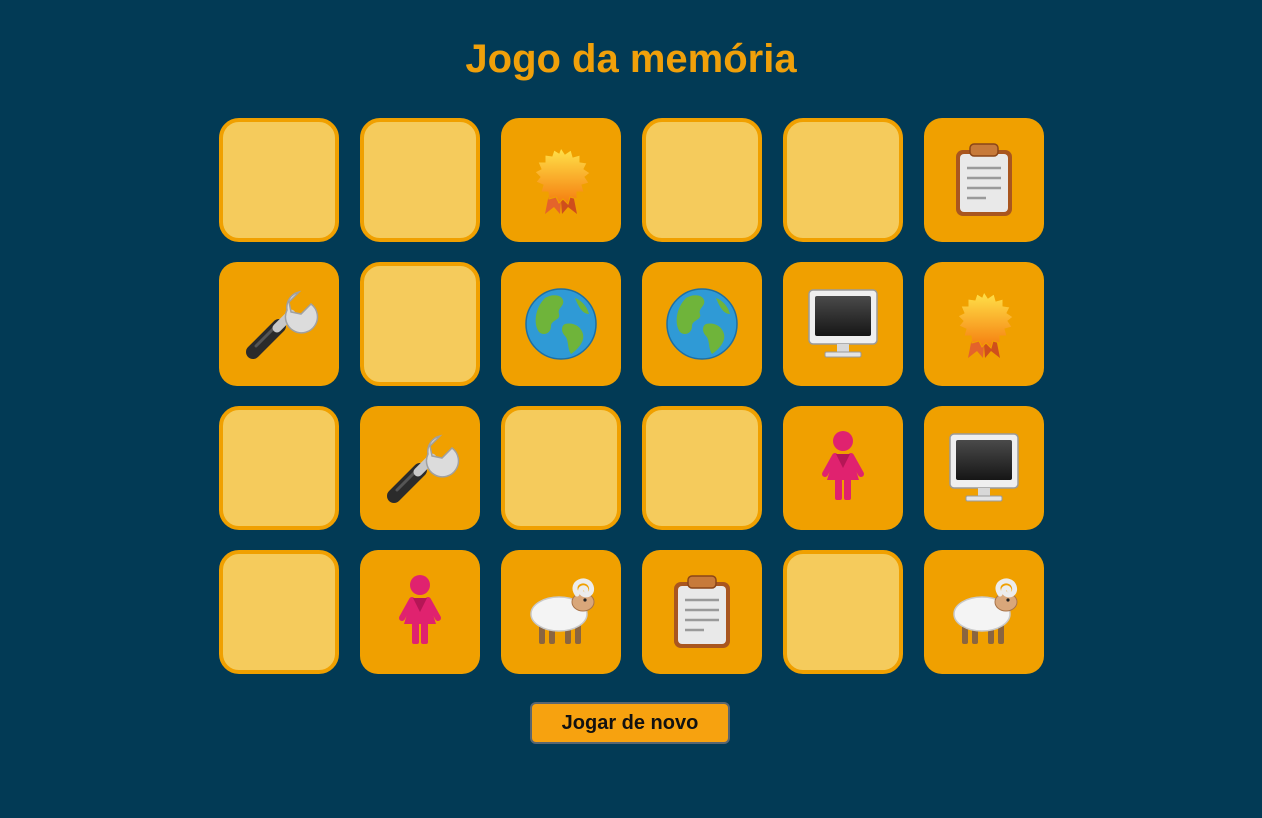 This screenshot has height=818, width=1262. What do you see at coordinates (630, 723) in the screenshot?
I see `play-again-button: Jogar de novo` at bounding box center [630, 723].